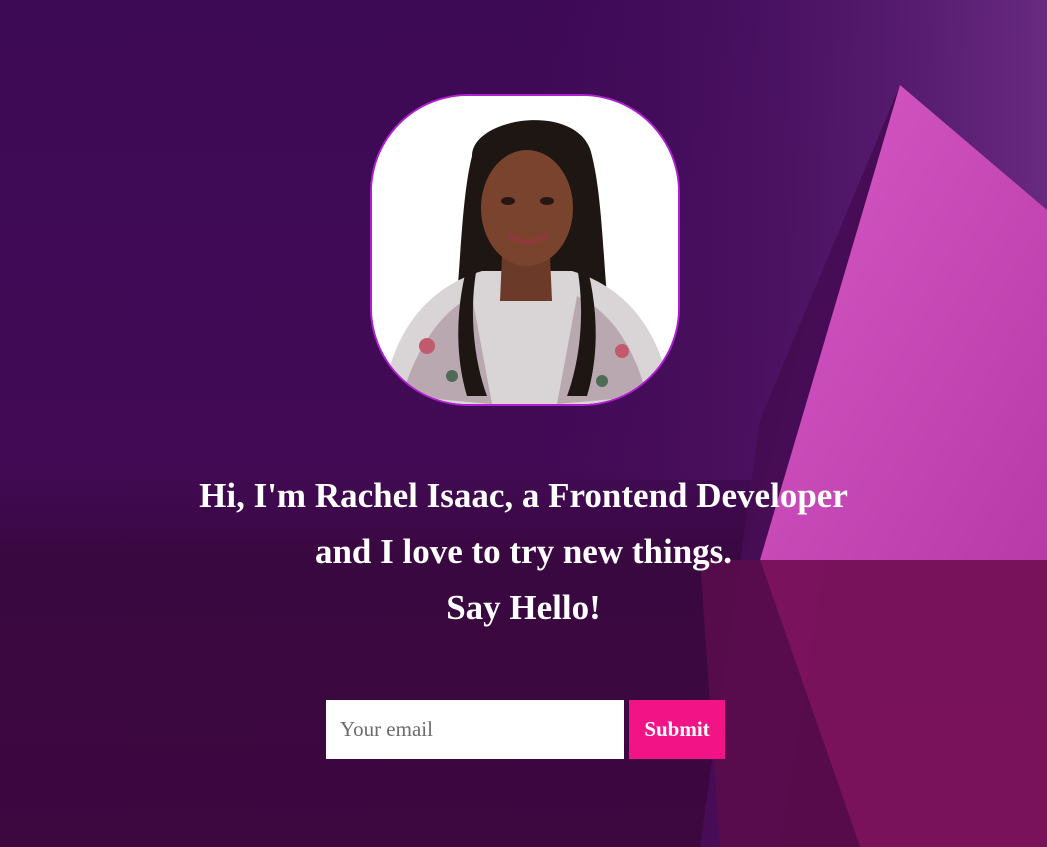  I want to click on headline-line-3: Say Hello!, so click(523, 607).